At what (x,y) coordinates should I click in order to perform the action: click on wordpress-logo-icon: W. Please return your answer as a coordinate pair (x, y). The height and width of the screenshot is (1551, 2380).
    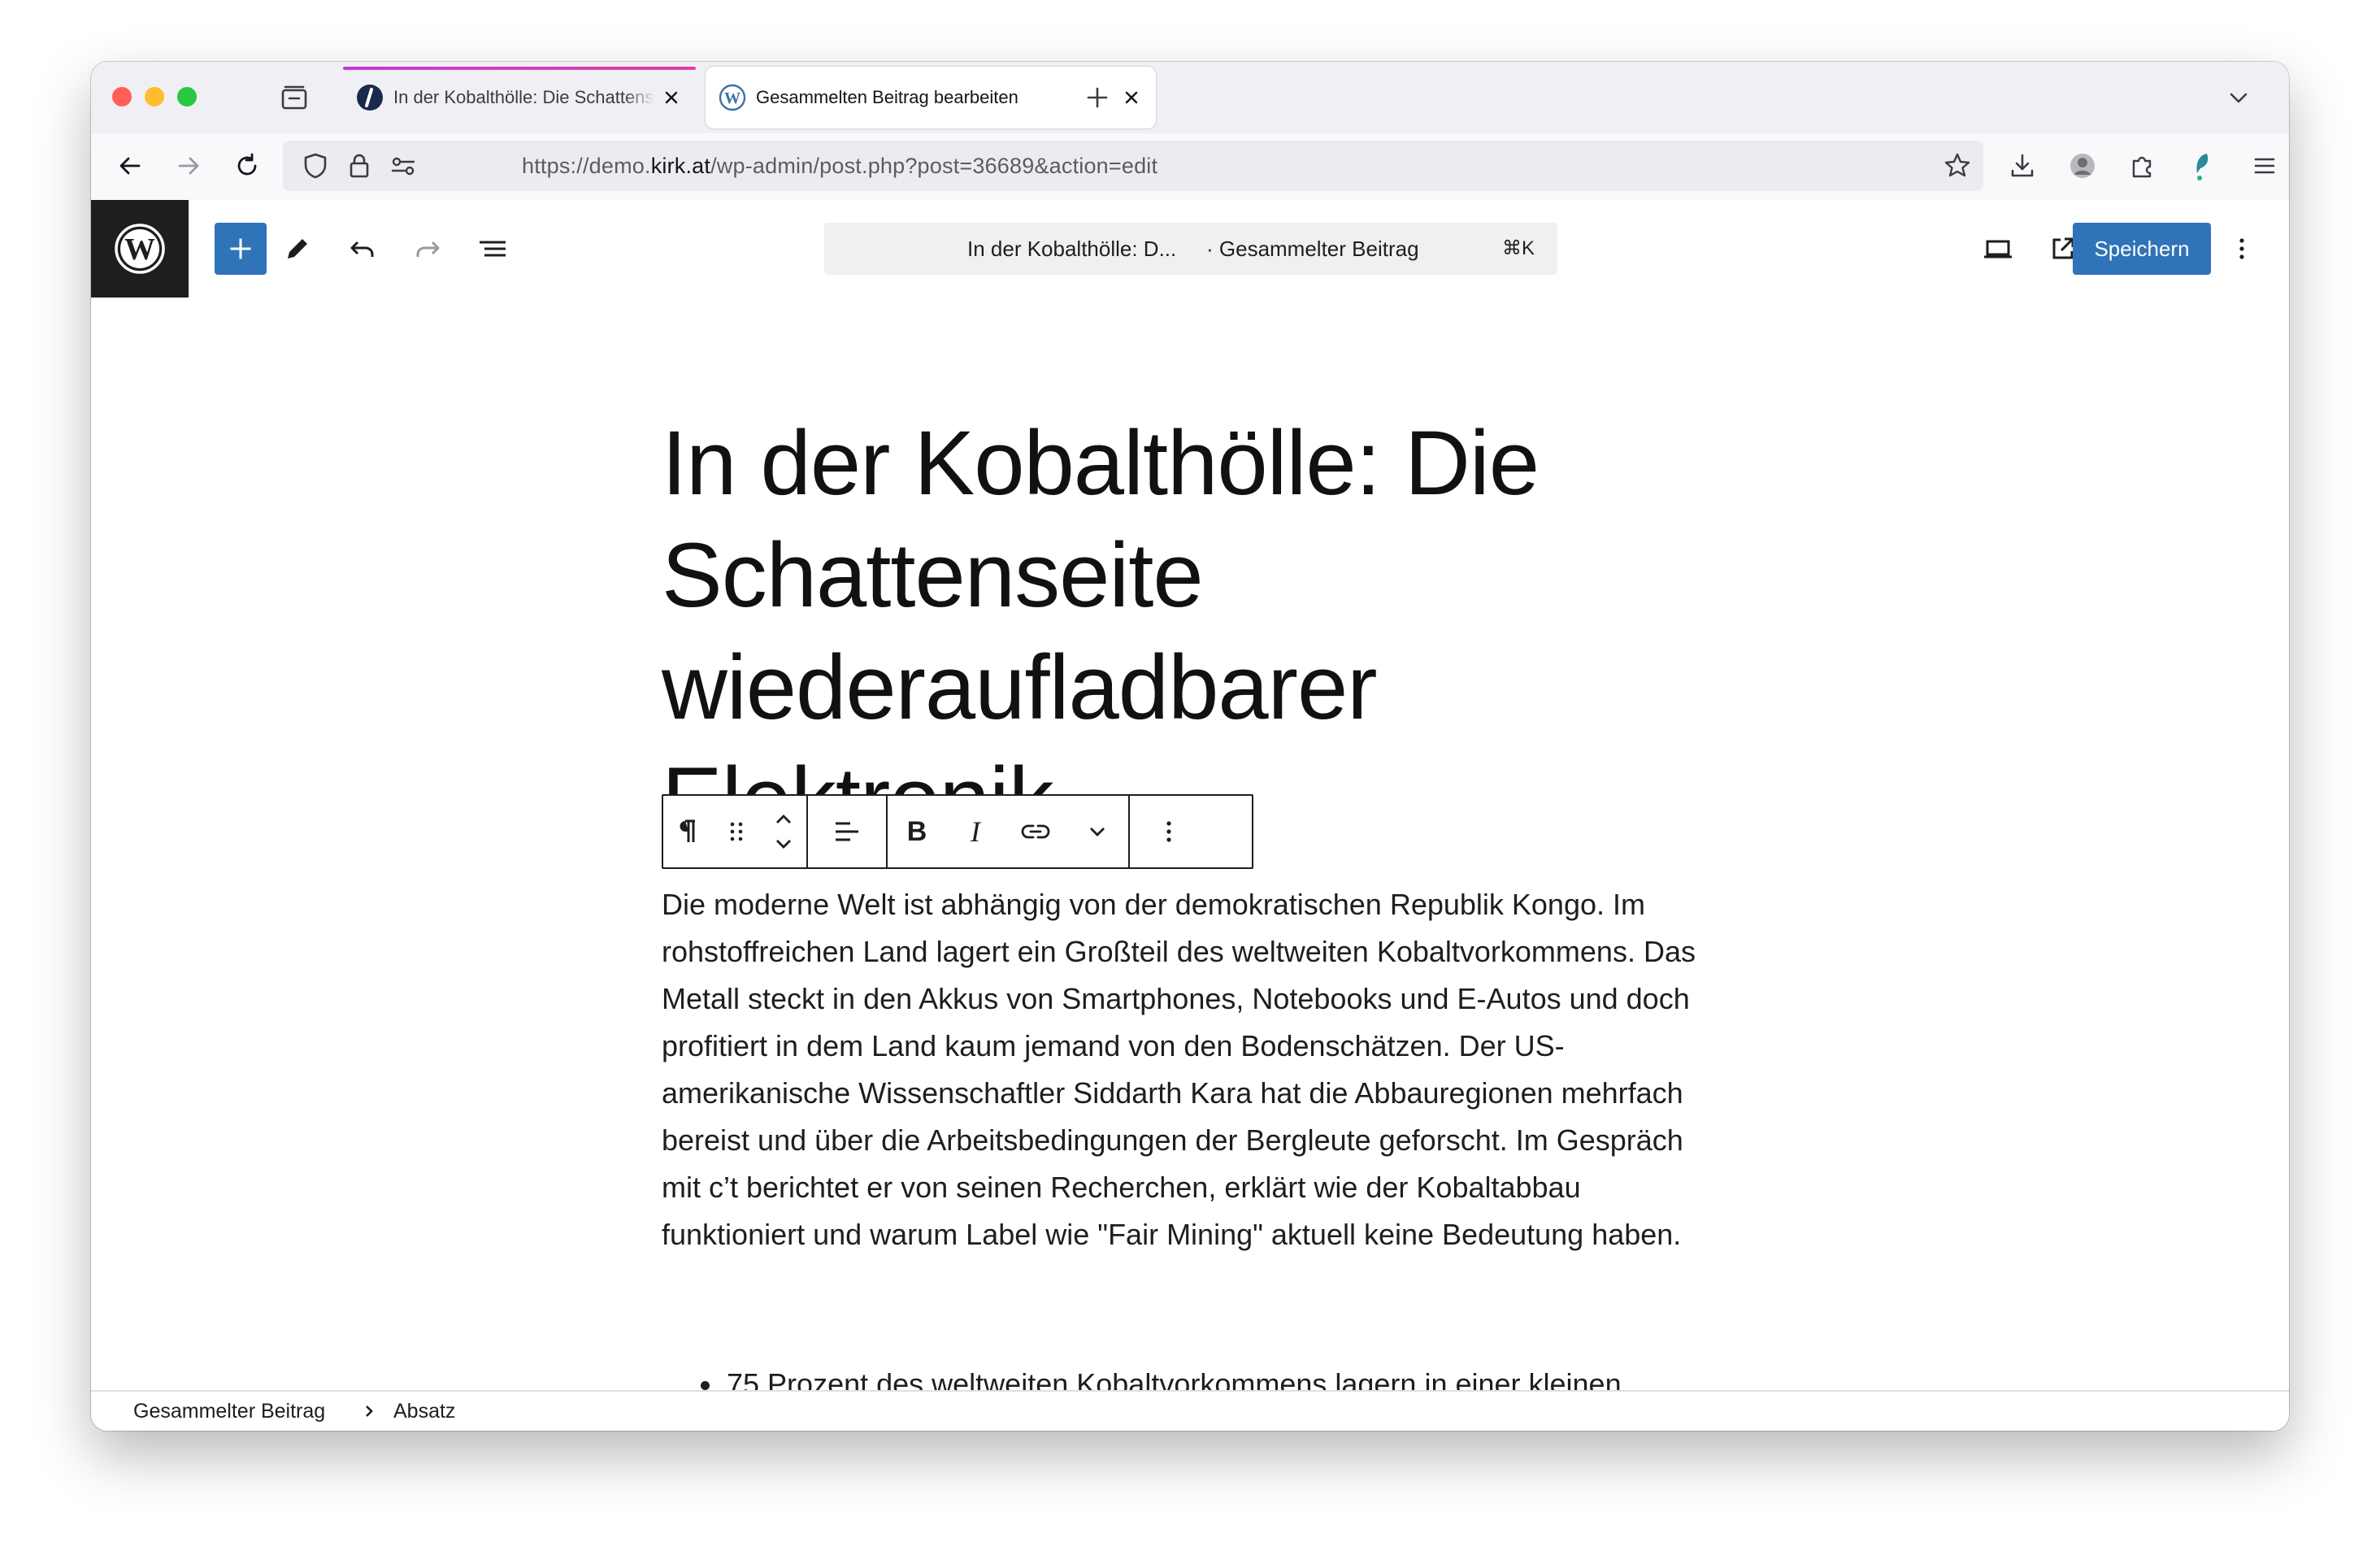
    Looking at the image, I should click on (140, 249).